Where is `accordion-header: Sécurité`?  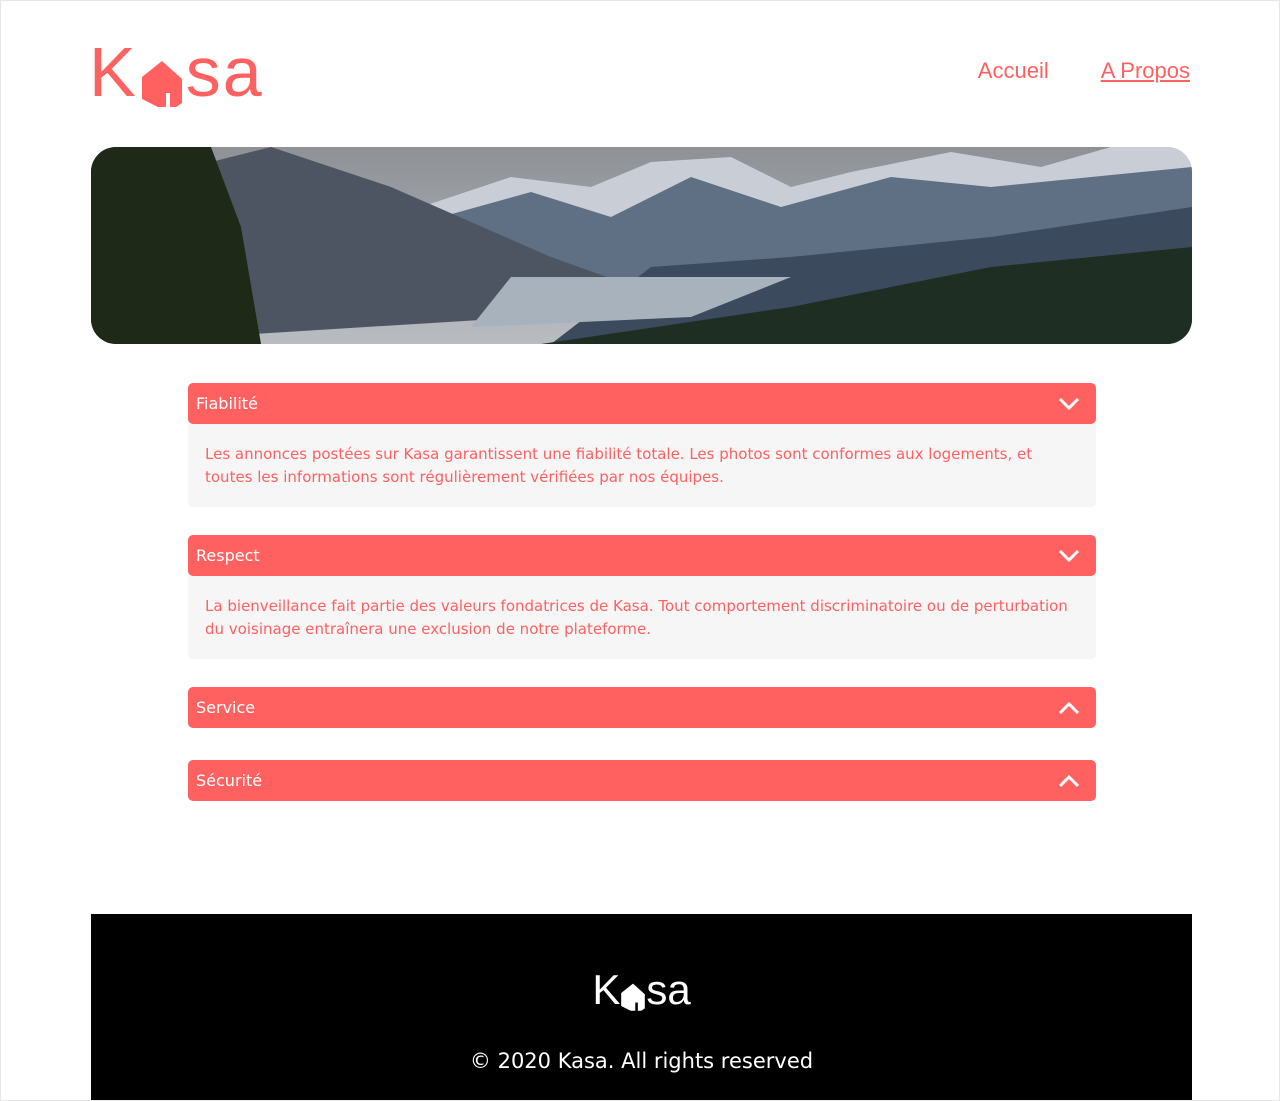
accordion-header: Sécurité is located at coordinates (642, 780).